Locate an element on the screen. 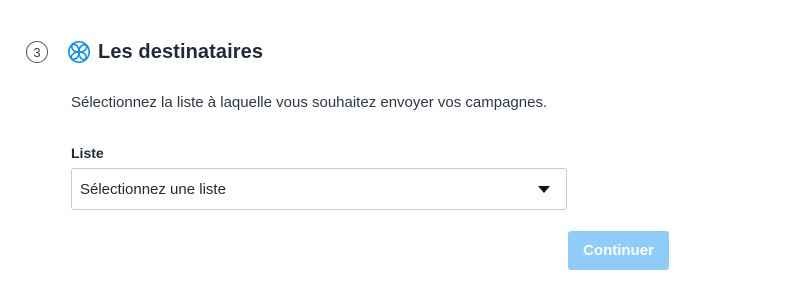  list-field-label: Liste is located at coordinates (87, 153).